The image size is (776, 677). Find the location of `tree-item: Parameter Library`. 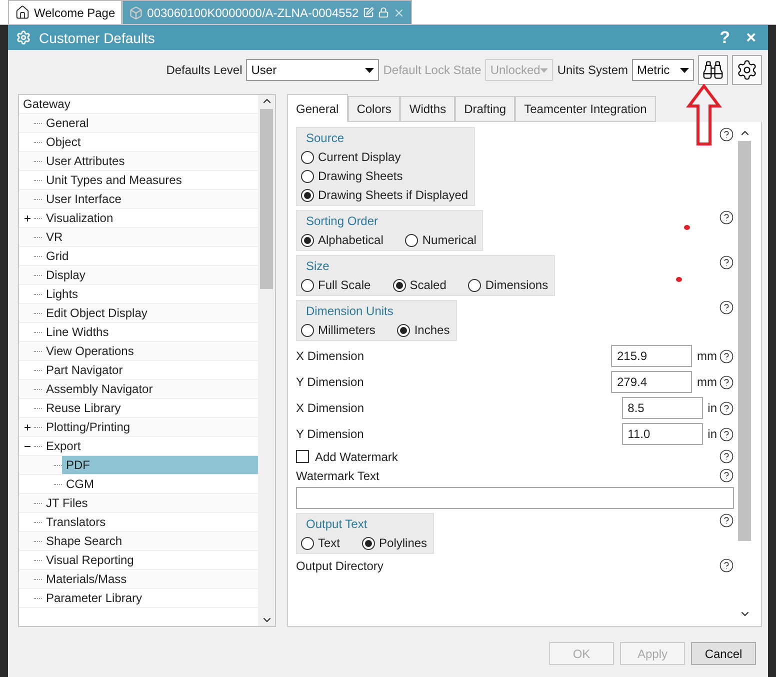

tree-item: Parameter Library is located at coordinates (150, 598).